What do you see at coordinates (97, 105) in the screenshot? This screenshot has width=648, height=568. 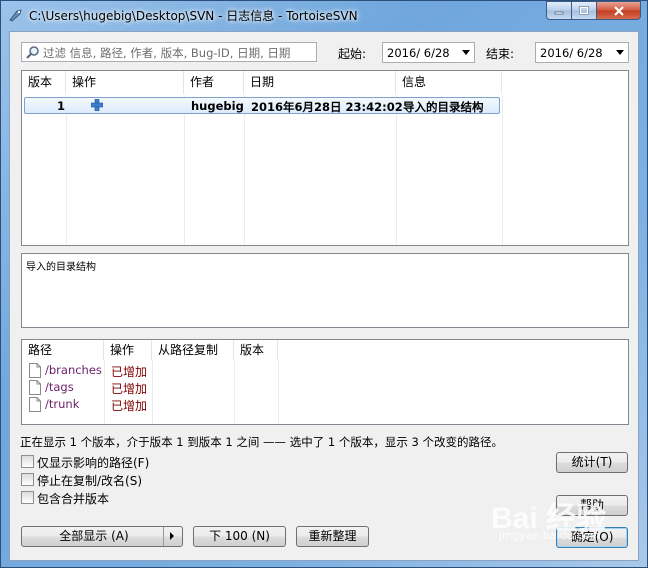 I see `plus-icon` at bounding box center [97, 105].